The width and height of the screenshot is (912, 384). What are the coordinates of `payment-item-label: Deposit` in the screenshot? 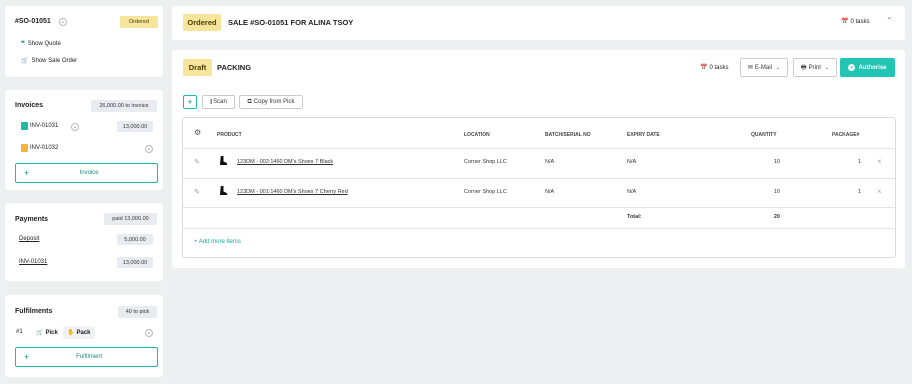 It's located at (29, 239).